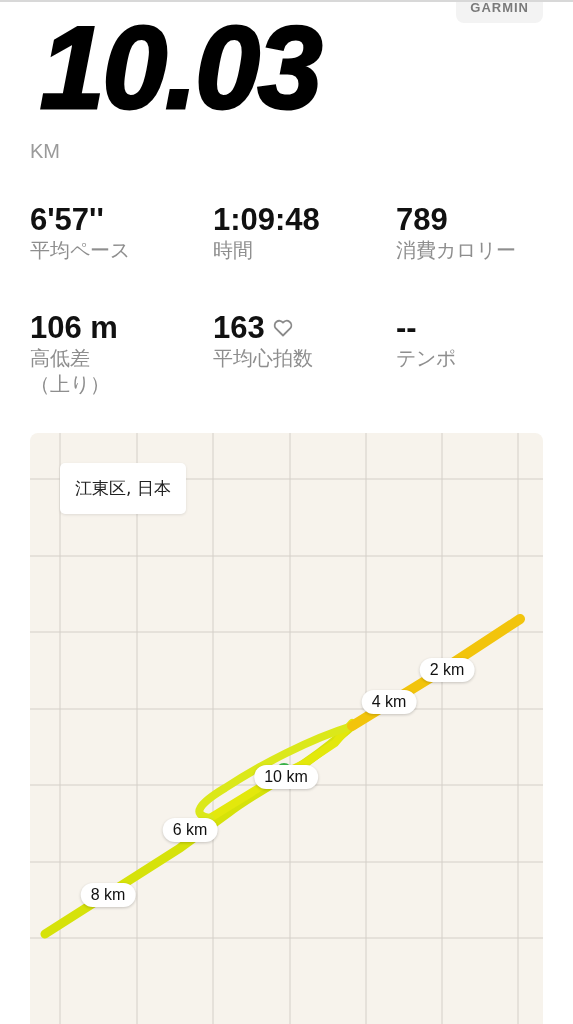 The image size is (573, 1024). I want to click on stat-value: --, so click(406, 328).